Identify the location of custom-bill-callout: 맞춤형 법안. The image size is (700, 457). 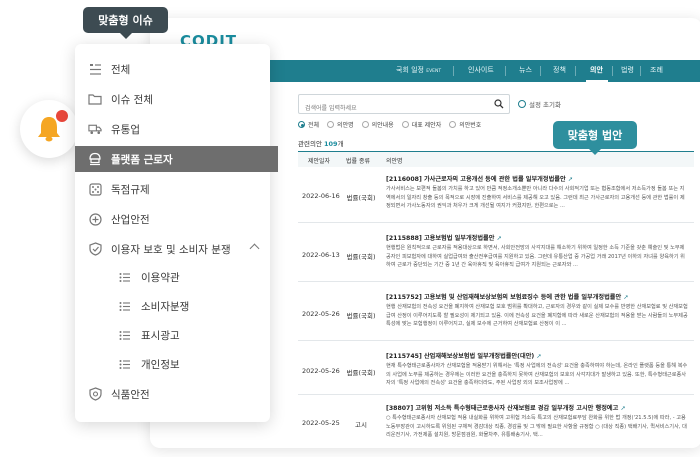
(595, 138).